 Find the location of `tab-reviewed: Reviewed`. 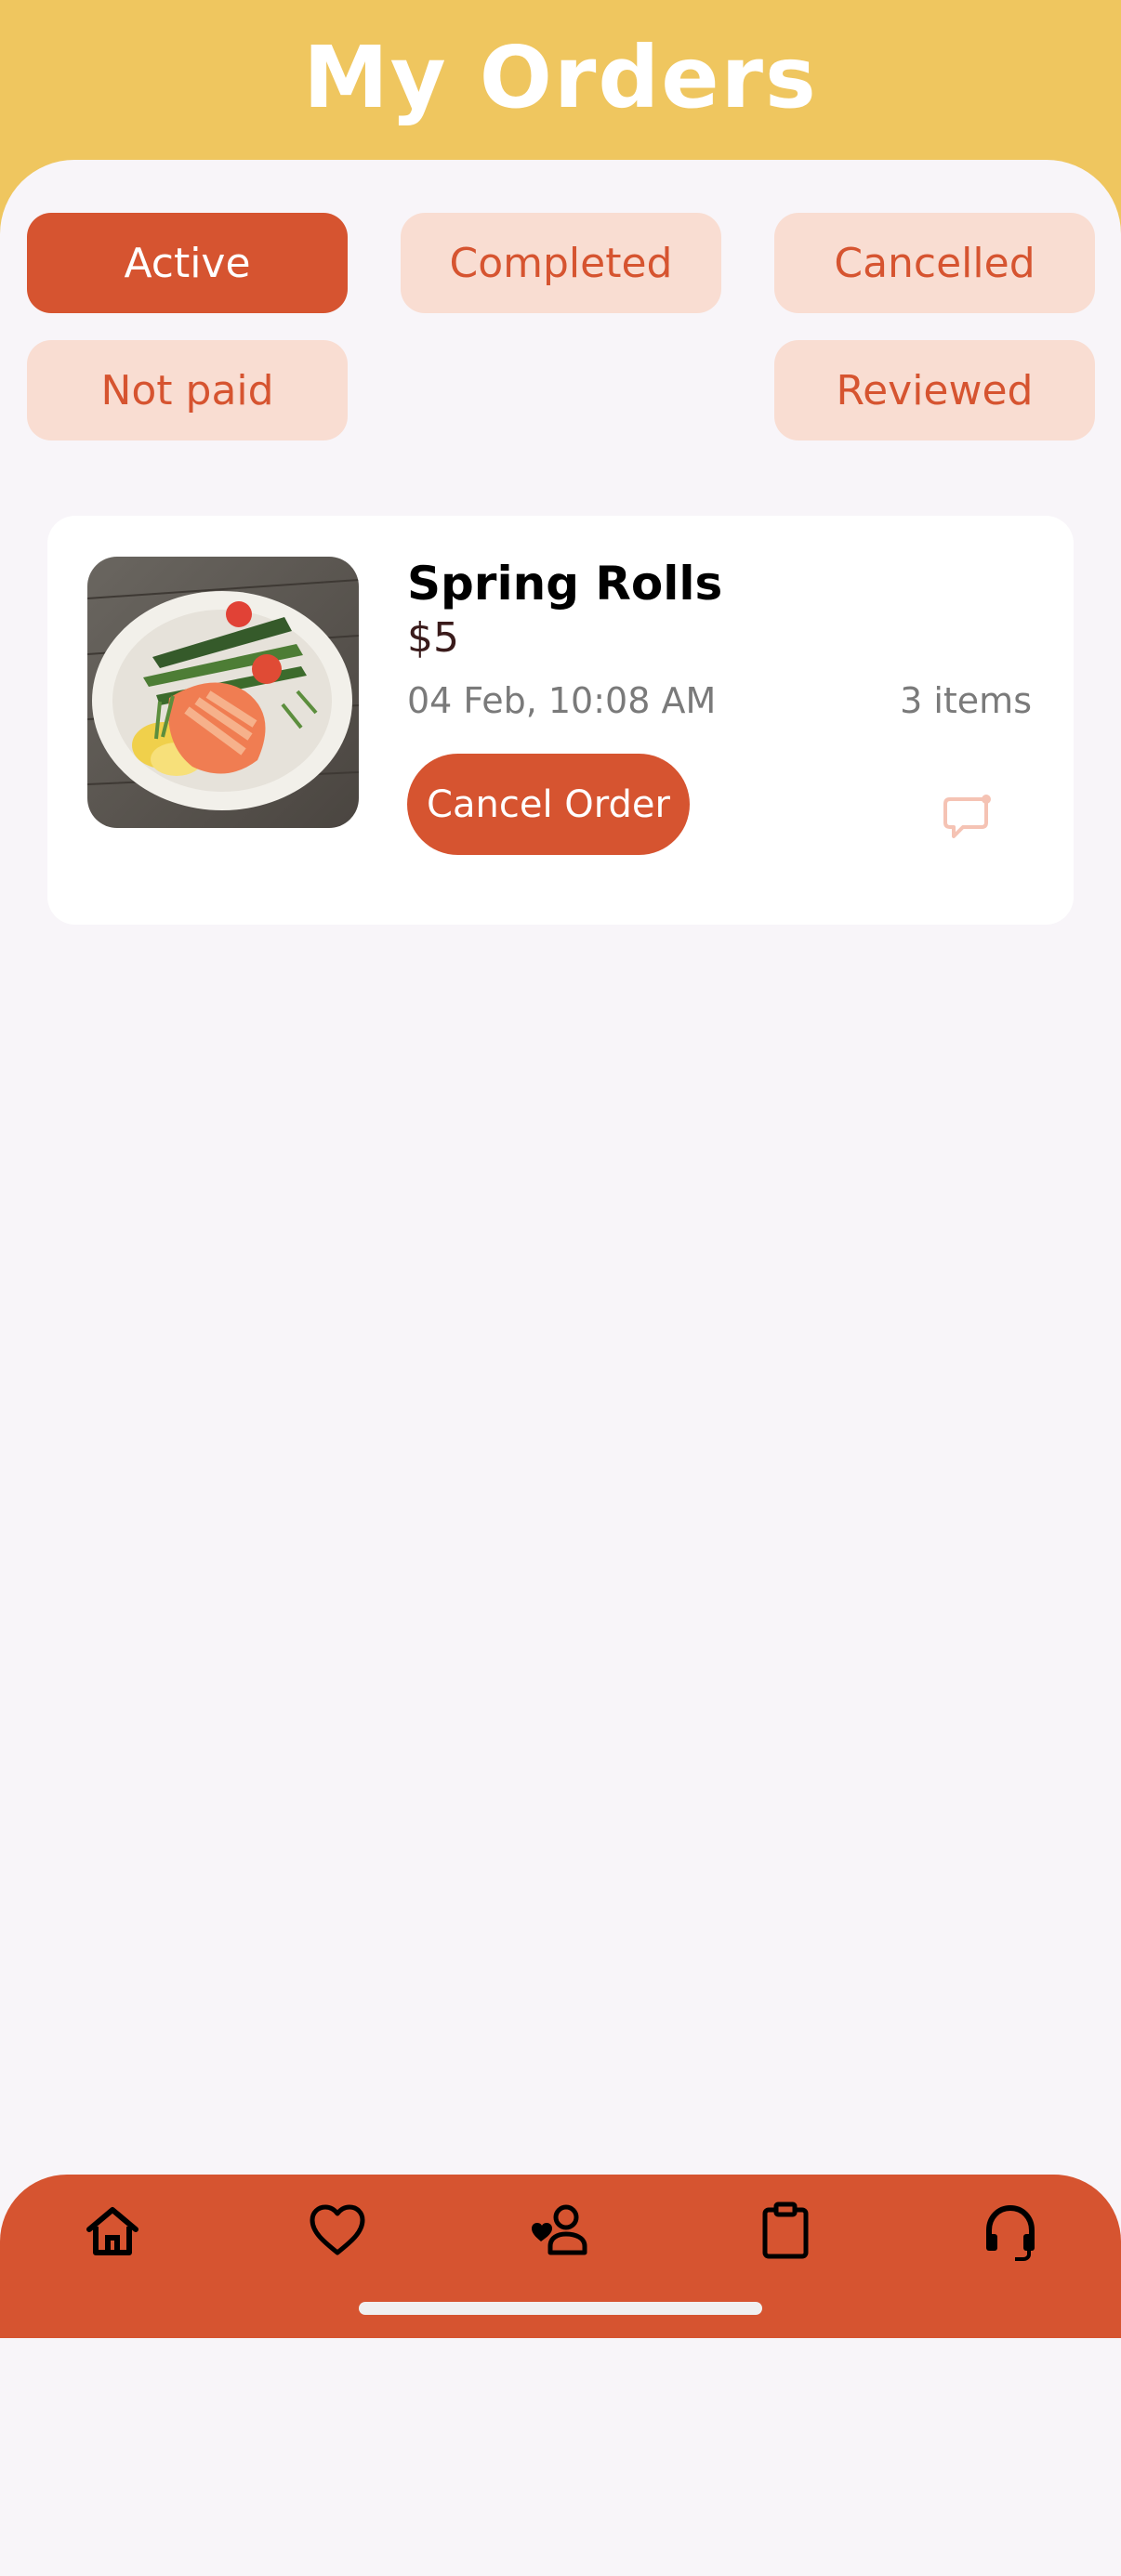

tab-reviewed: Reviewed is located at coordinates (935, 390).